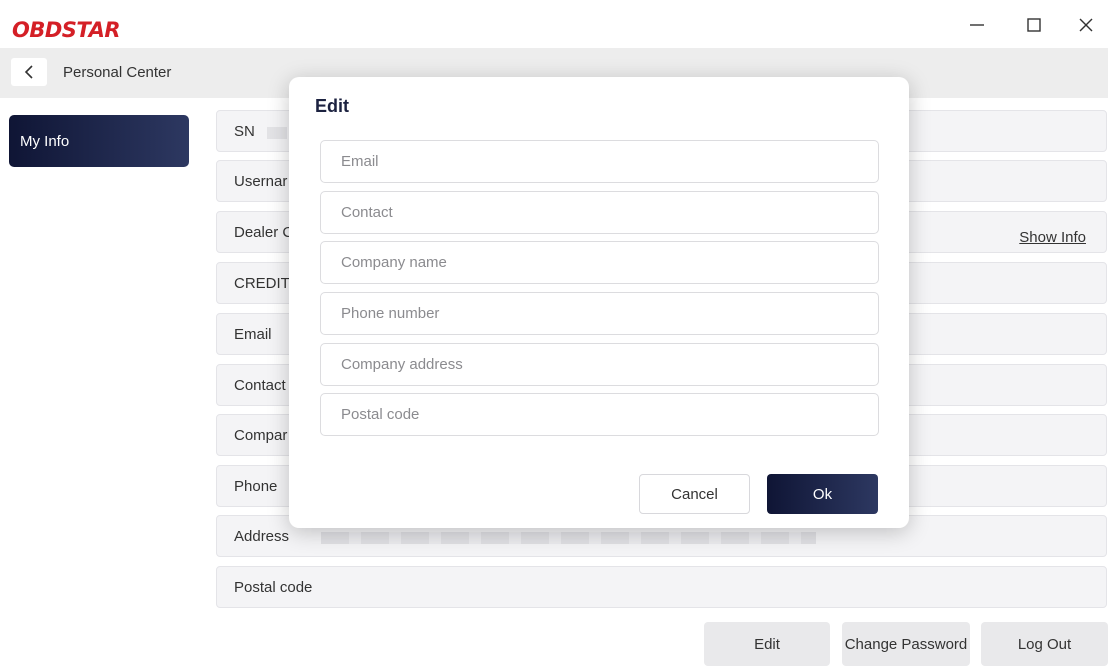 This screenshot has width=1108, height=666. What do you see at coordinates (554, 24) in the screenshot?
I see `title-bar: OBDSTAR` at bounding box center [554, 24].